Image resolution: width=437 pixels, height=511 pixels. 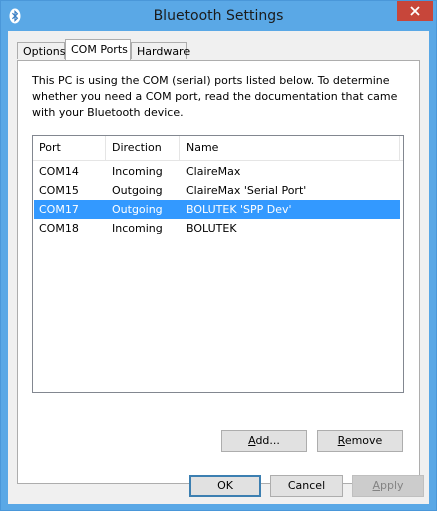 What do you see at coordinates (392, 485) in the screenshot?
I see `apply-button-label: pply` at bounding box center [392, 485].